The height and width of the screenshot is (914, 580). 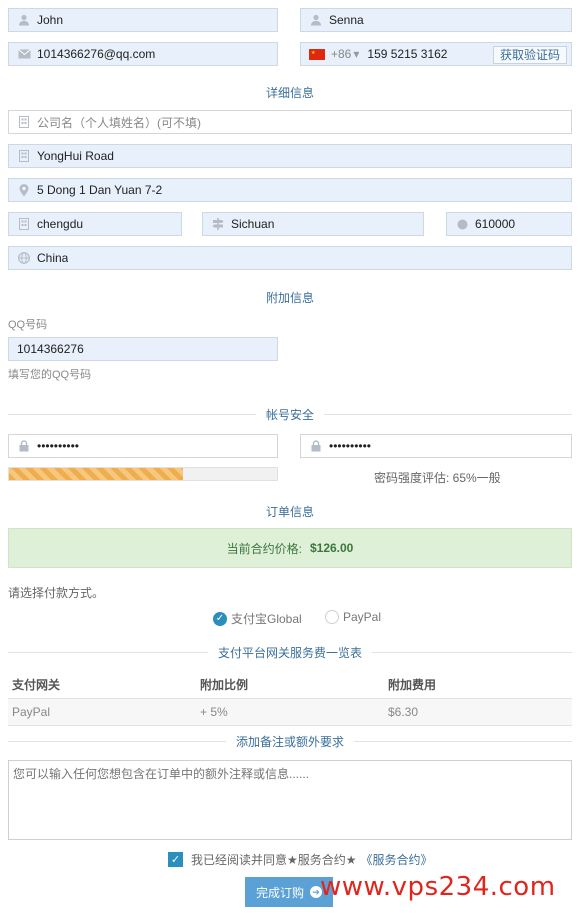 What do you see at coordinates (290, 800) in the screenshot?
I see `notes-textarea` at bounding box center [290, 800].